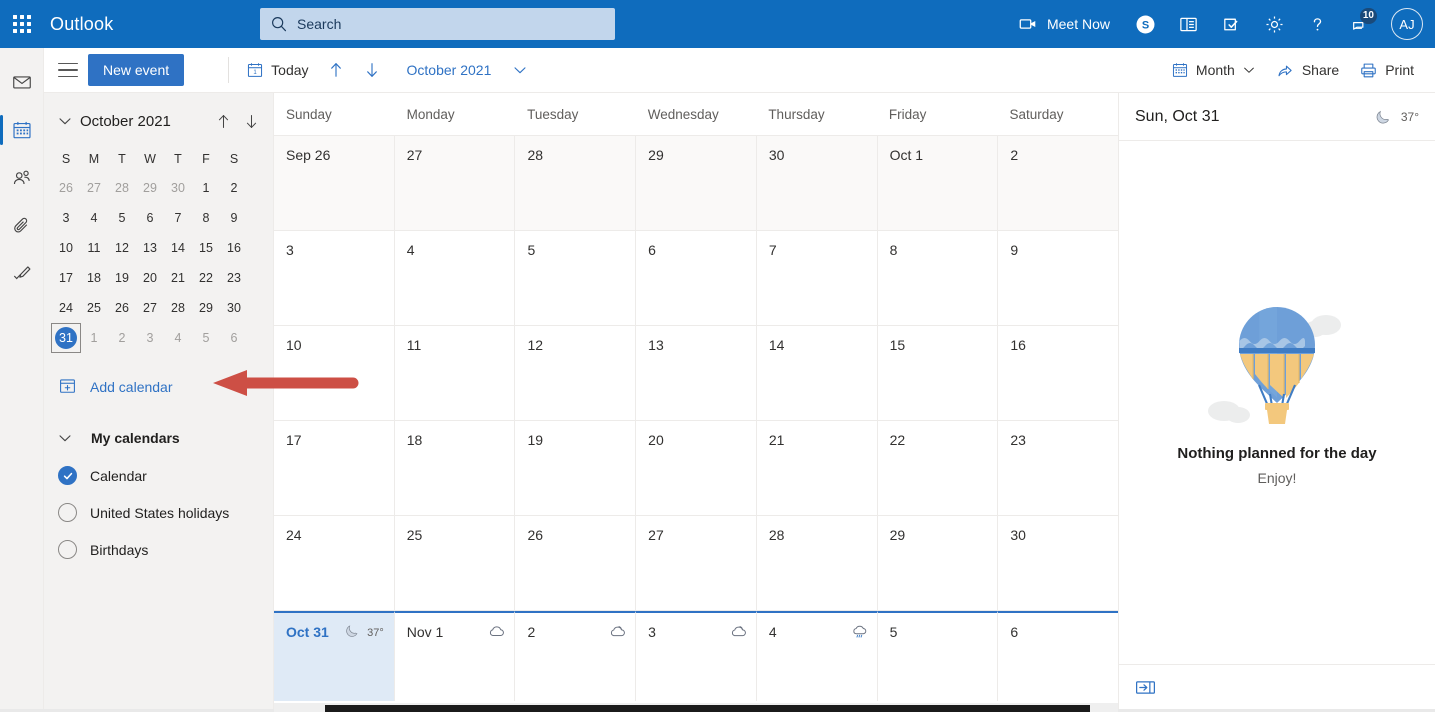 The height and width of the screenshot is (712, 1435). I want to click on minicalendar-day: 21, so click(178, 278).